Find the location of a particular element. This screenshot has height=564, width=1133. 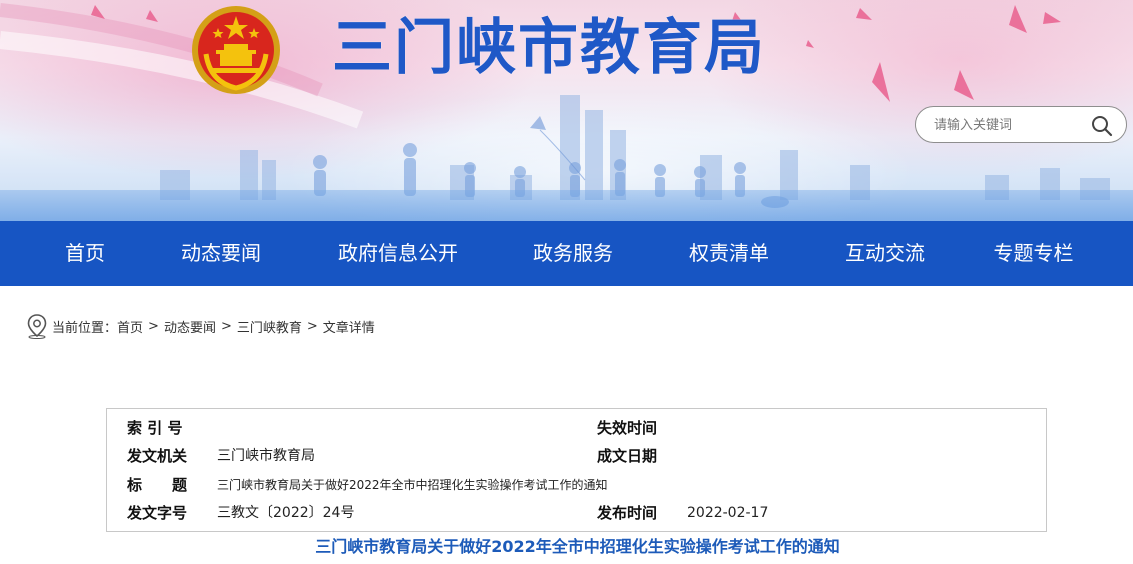

doc-no-label: 发文字号 is located at coordinates (157, 513).